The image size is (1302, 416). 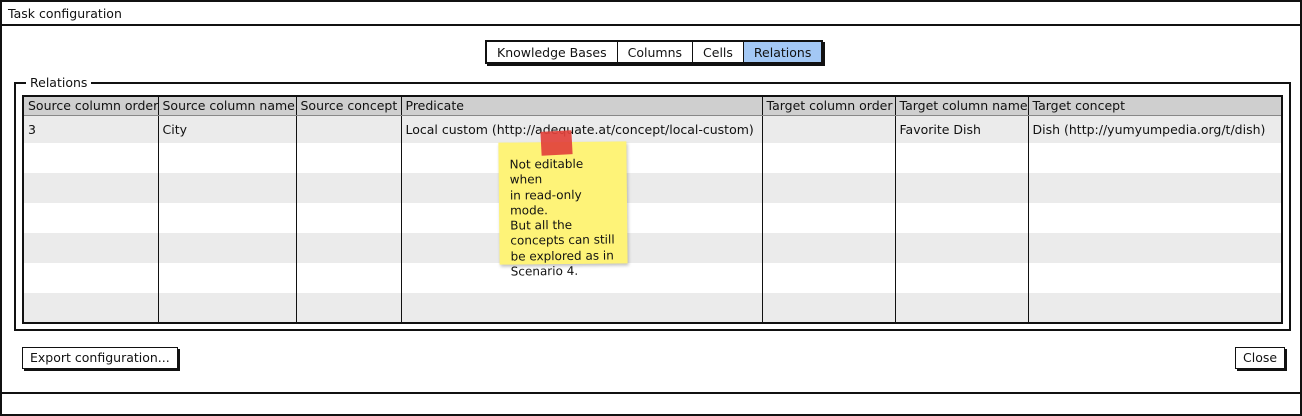 What do you see at coordinates (651, 393) in the screenshot?
I see `status-bar` at bounding box center [651, 393].